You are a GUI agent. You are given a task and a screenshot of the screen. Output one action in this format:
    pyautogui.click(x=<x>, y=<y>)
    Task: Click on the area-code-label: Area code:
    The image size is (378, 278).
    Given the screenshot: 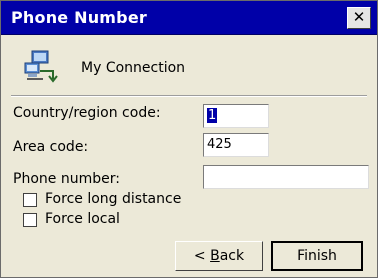 What is the action you would take?
    pyautogui.click(x=51, y=147)
    